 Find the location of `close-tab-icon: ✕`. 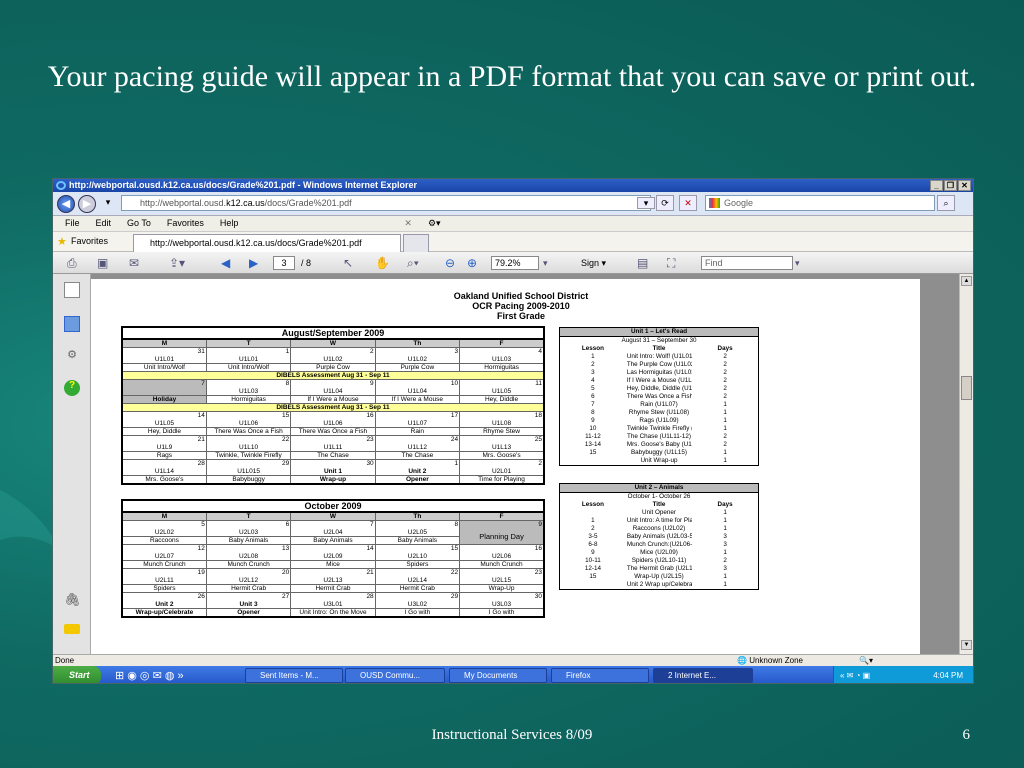

close-tab-icon: ✕ is located at coordinates (408, 223).